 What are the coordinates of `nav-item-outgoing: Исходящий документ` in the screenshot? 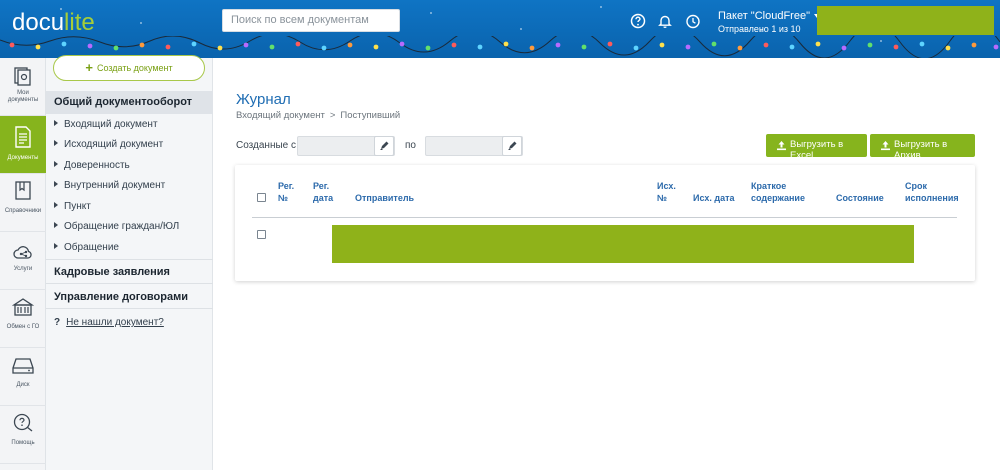 It's located at (108, 144).